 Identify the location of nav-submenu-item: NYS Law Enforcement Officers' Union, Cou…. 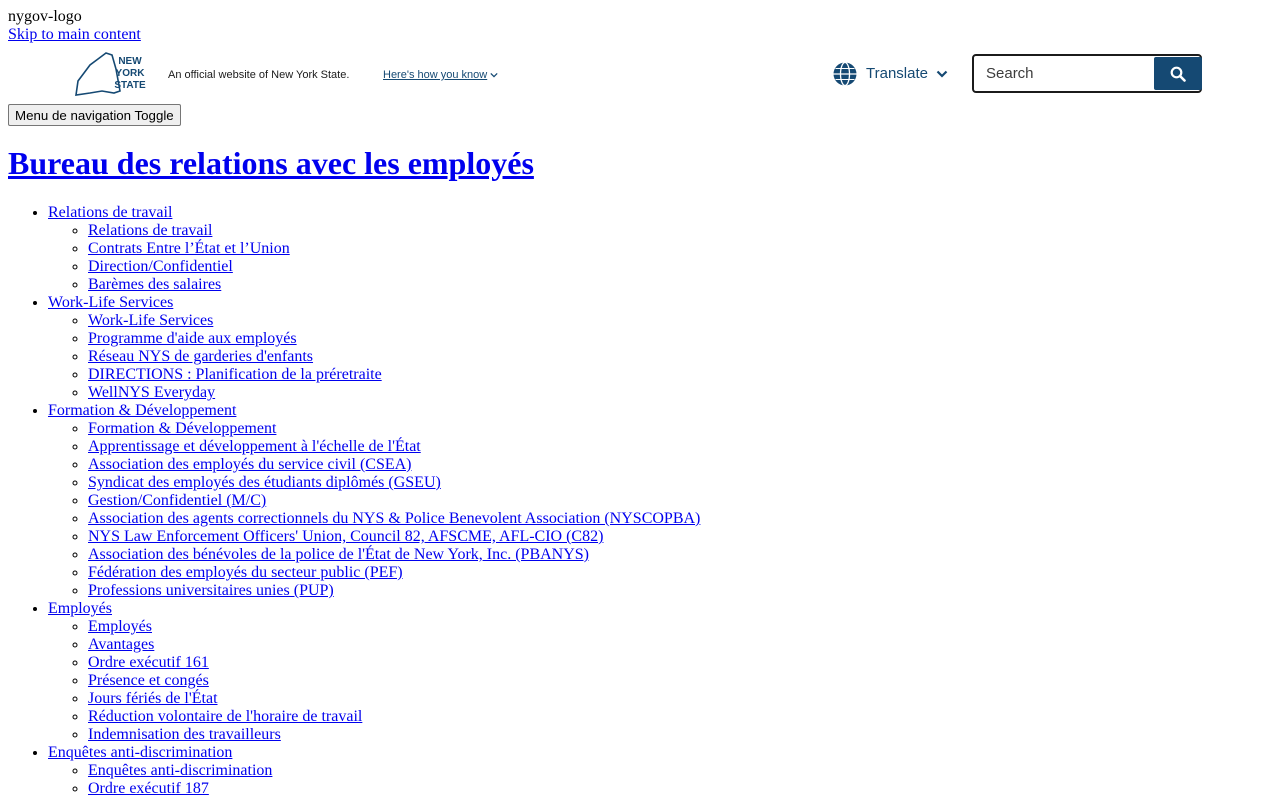
(394, 537).